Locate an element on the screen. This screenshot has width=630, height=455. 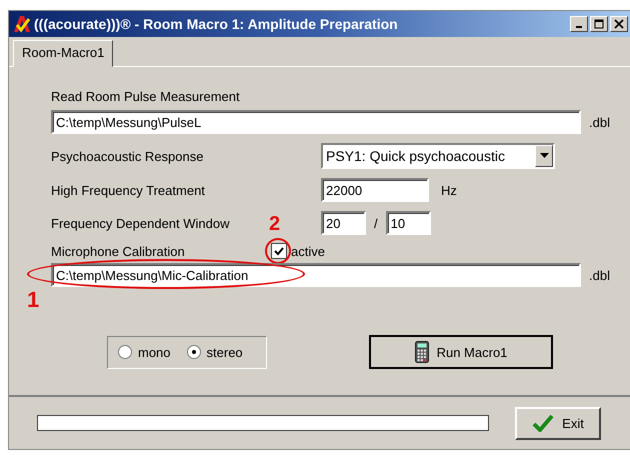
file-path-field: C:\temp\Messung\Mic-Calibration is located at coordinates (316, 275).